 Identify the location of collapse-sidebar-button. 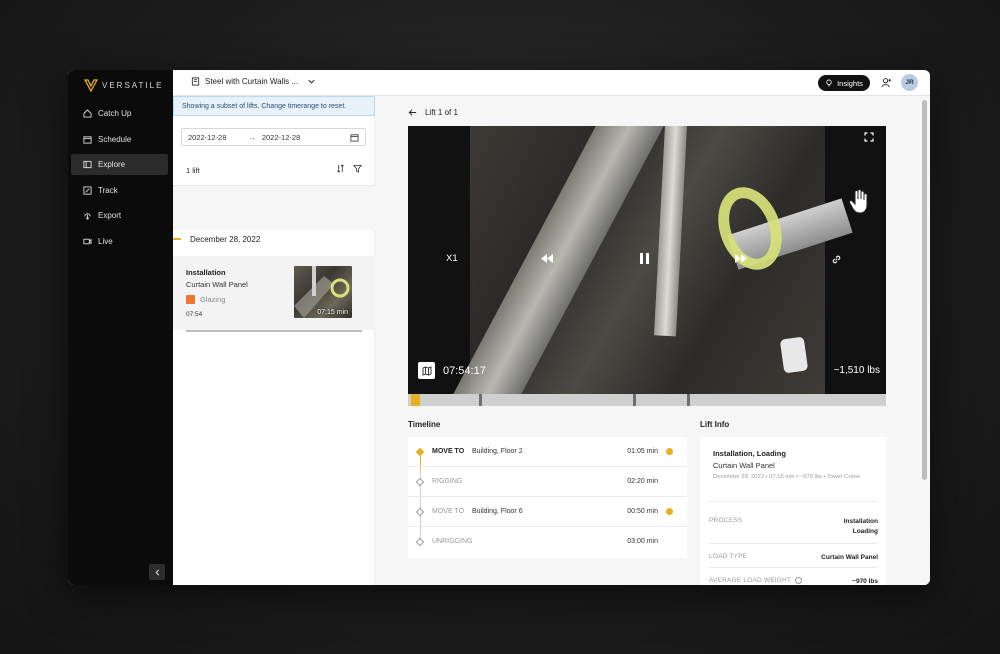
(157, 572).